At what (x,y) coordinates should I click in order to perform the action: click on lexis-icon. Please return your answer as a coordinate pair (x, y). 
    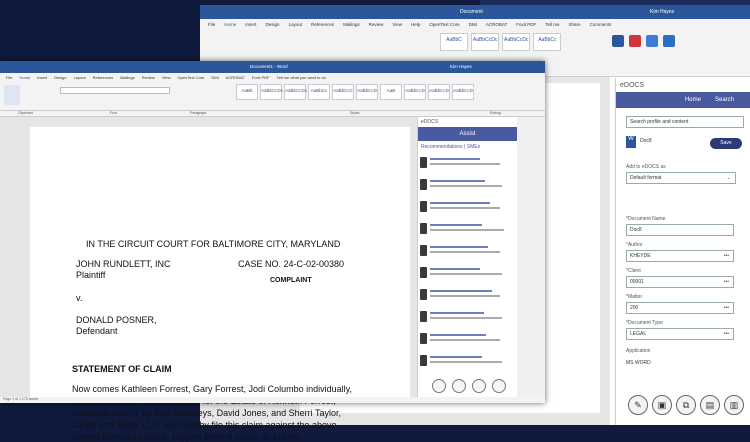
    Looking at the image, I should click on (635, 41).